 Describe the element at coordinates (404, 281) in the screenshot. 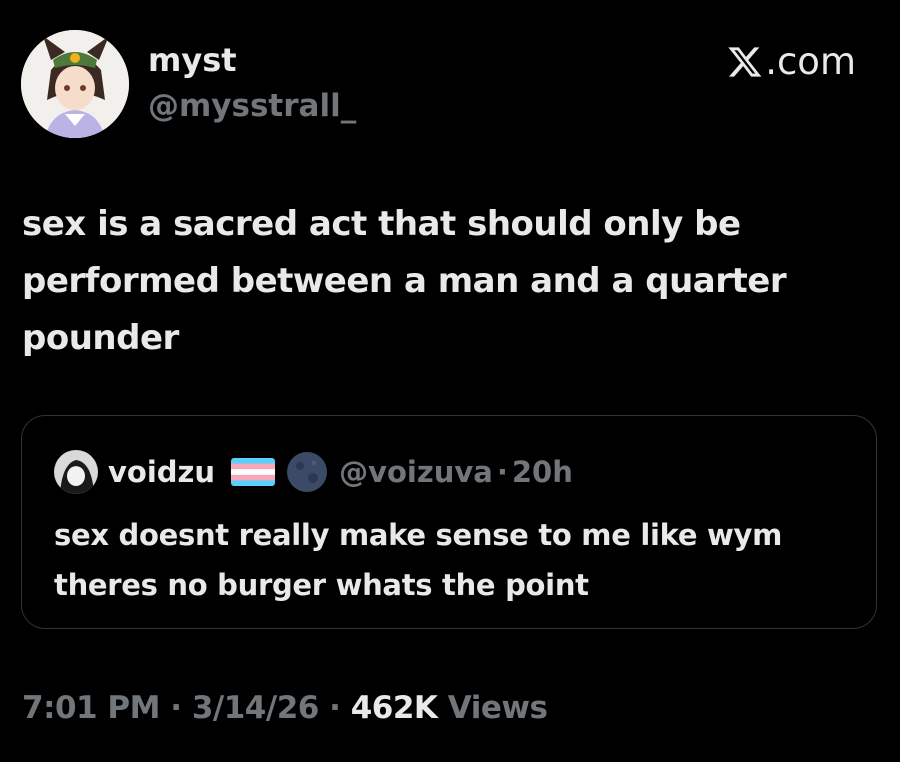

I see `tweet-text-line: performed between a man and a quarter` at that location.